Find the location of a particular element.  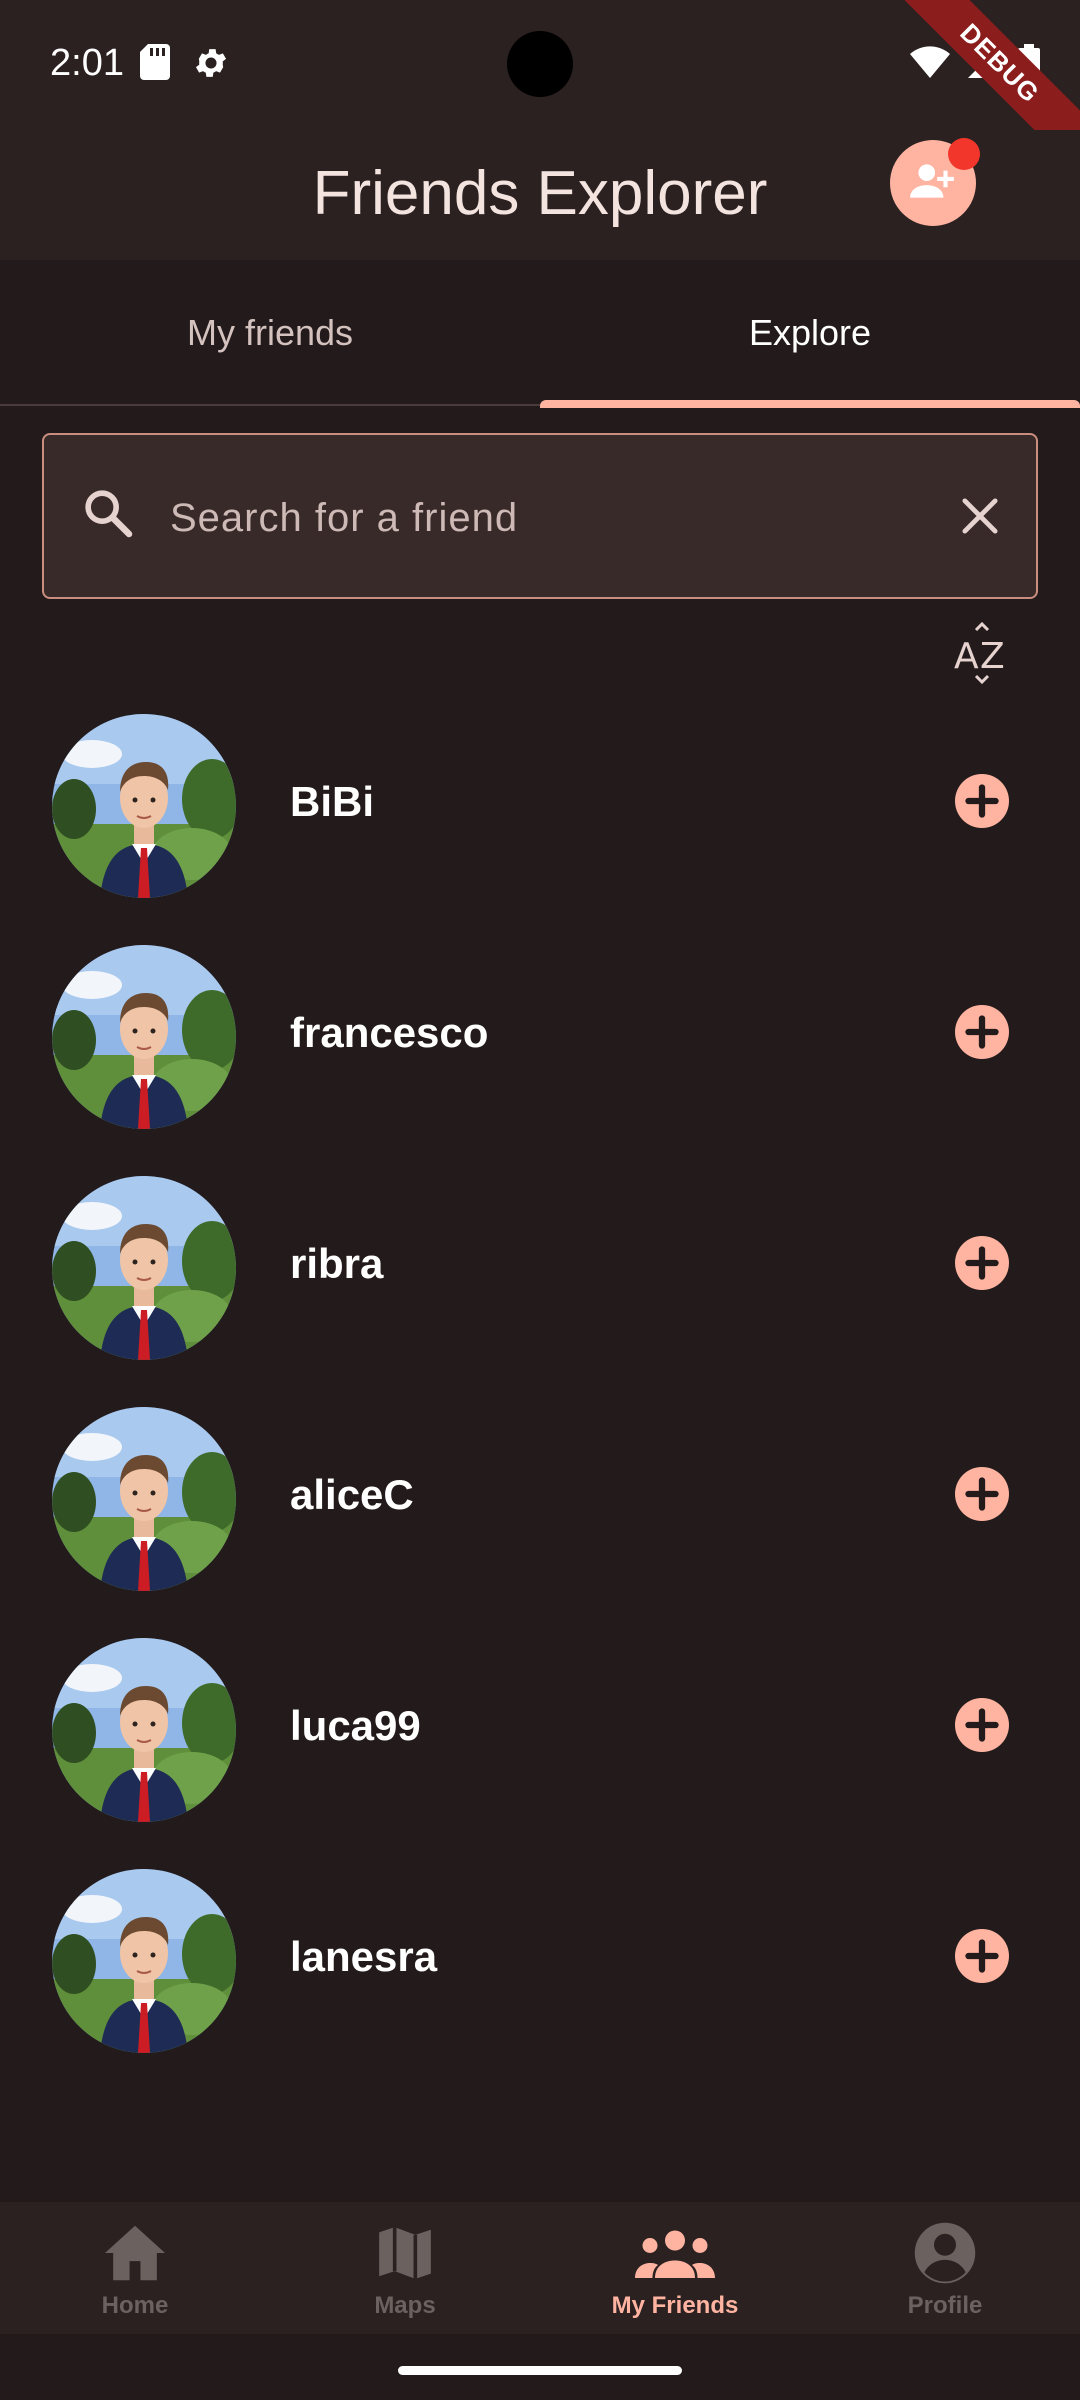

sort-alphabetical-icon: A Z is located at coordinates (982, 653).